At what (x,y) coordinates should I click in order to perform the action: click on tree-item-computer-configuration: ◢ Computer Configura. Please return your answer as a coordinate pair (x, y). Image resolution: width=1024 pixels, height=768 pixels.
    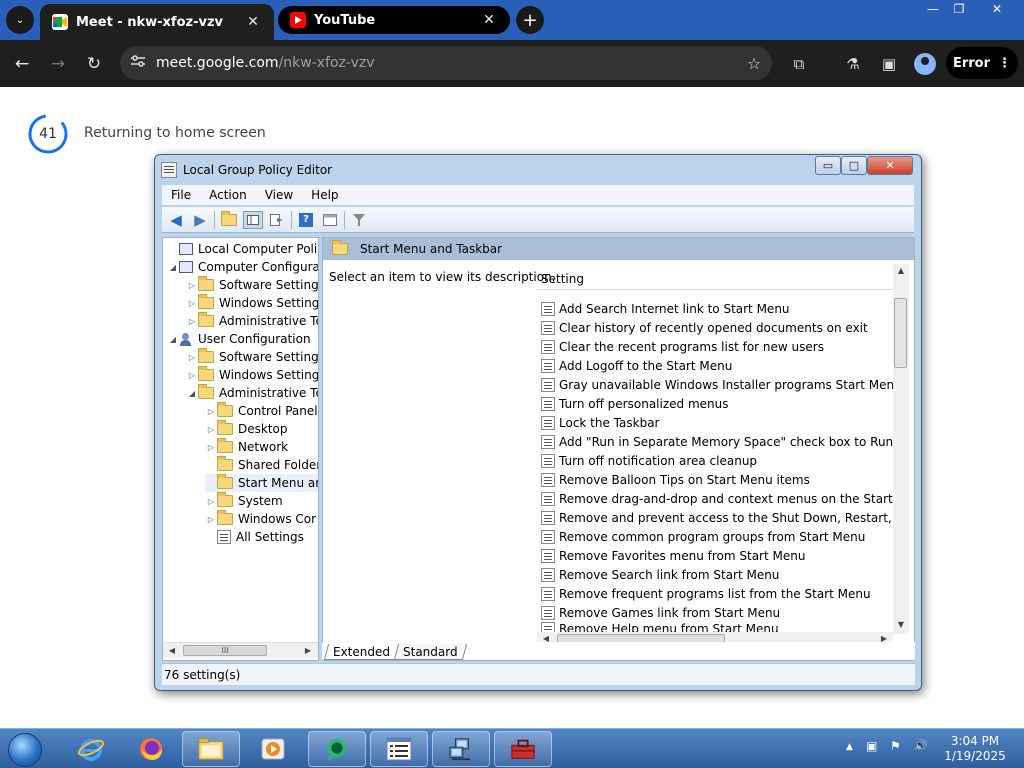
    Looking at the image, I should click on (242, 267).